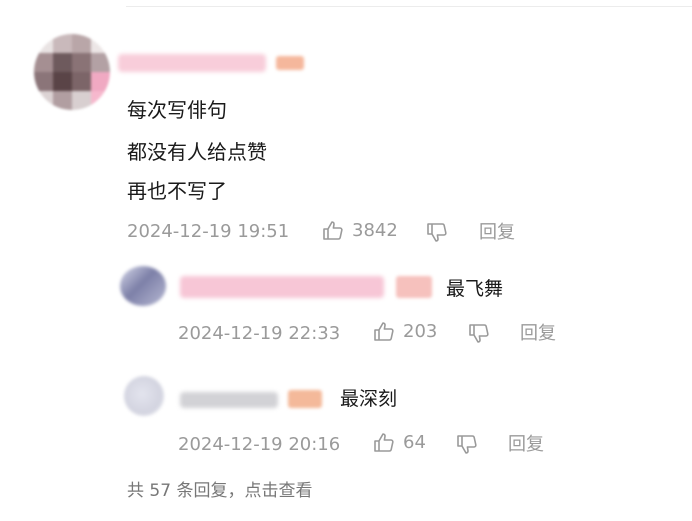 The image size is (692, 521). What do you see at coordinates (409, 6) in the screenshot?
I see `divider` at bounding box center [409, 6].